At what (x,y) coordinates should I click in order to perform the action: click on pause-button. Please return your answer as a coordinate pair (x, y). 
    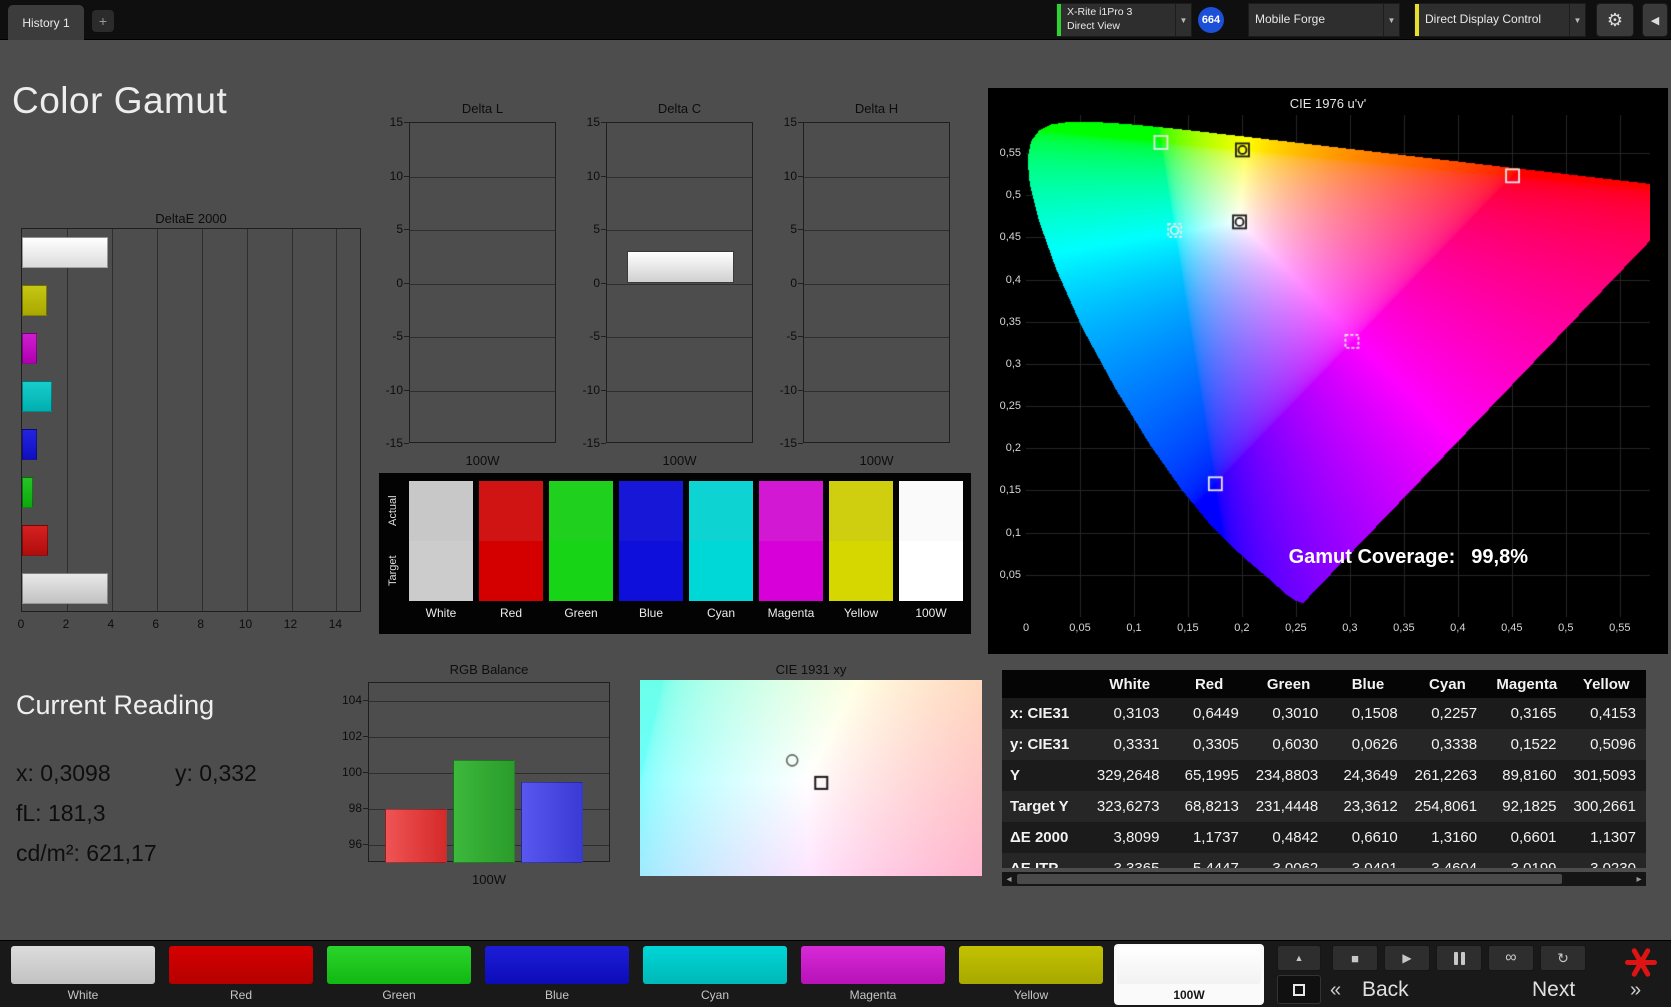
    Looking at the image, I should click on (1459, 958).